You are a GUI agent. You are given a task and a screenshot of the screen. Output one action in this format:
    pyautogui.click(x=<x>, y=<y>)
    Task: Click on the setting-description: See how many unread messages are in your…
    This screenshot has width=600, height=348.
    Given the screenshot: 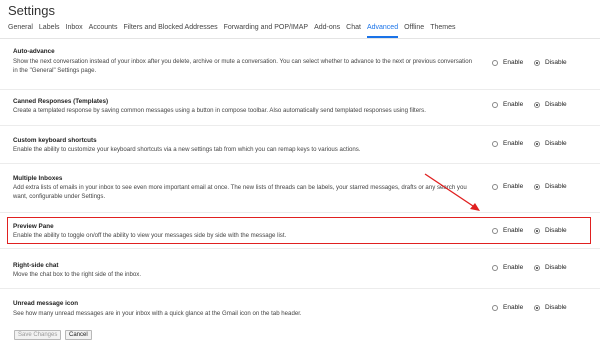 What is the action you would take?
    pyautogui.click(x=157, y=313)
    